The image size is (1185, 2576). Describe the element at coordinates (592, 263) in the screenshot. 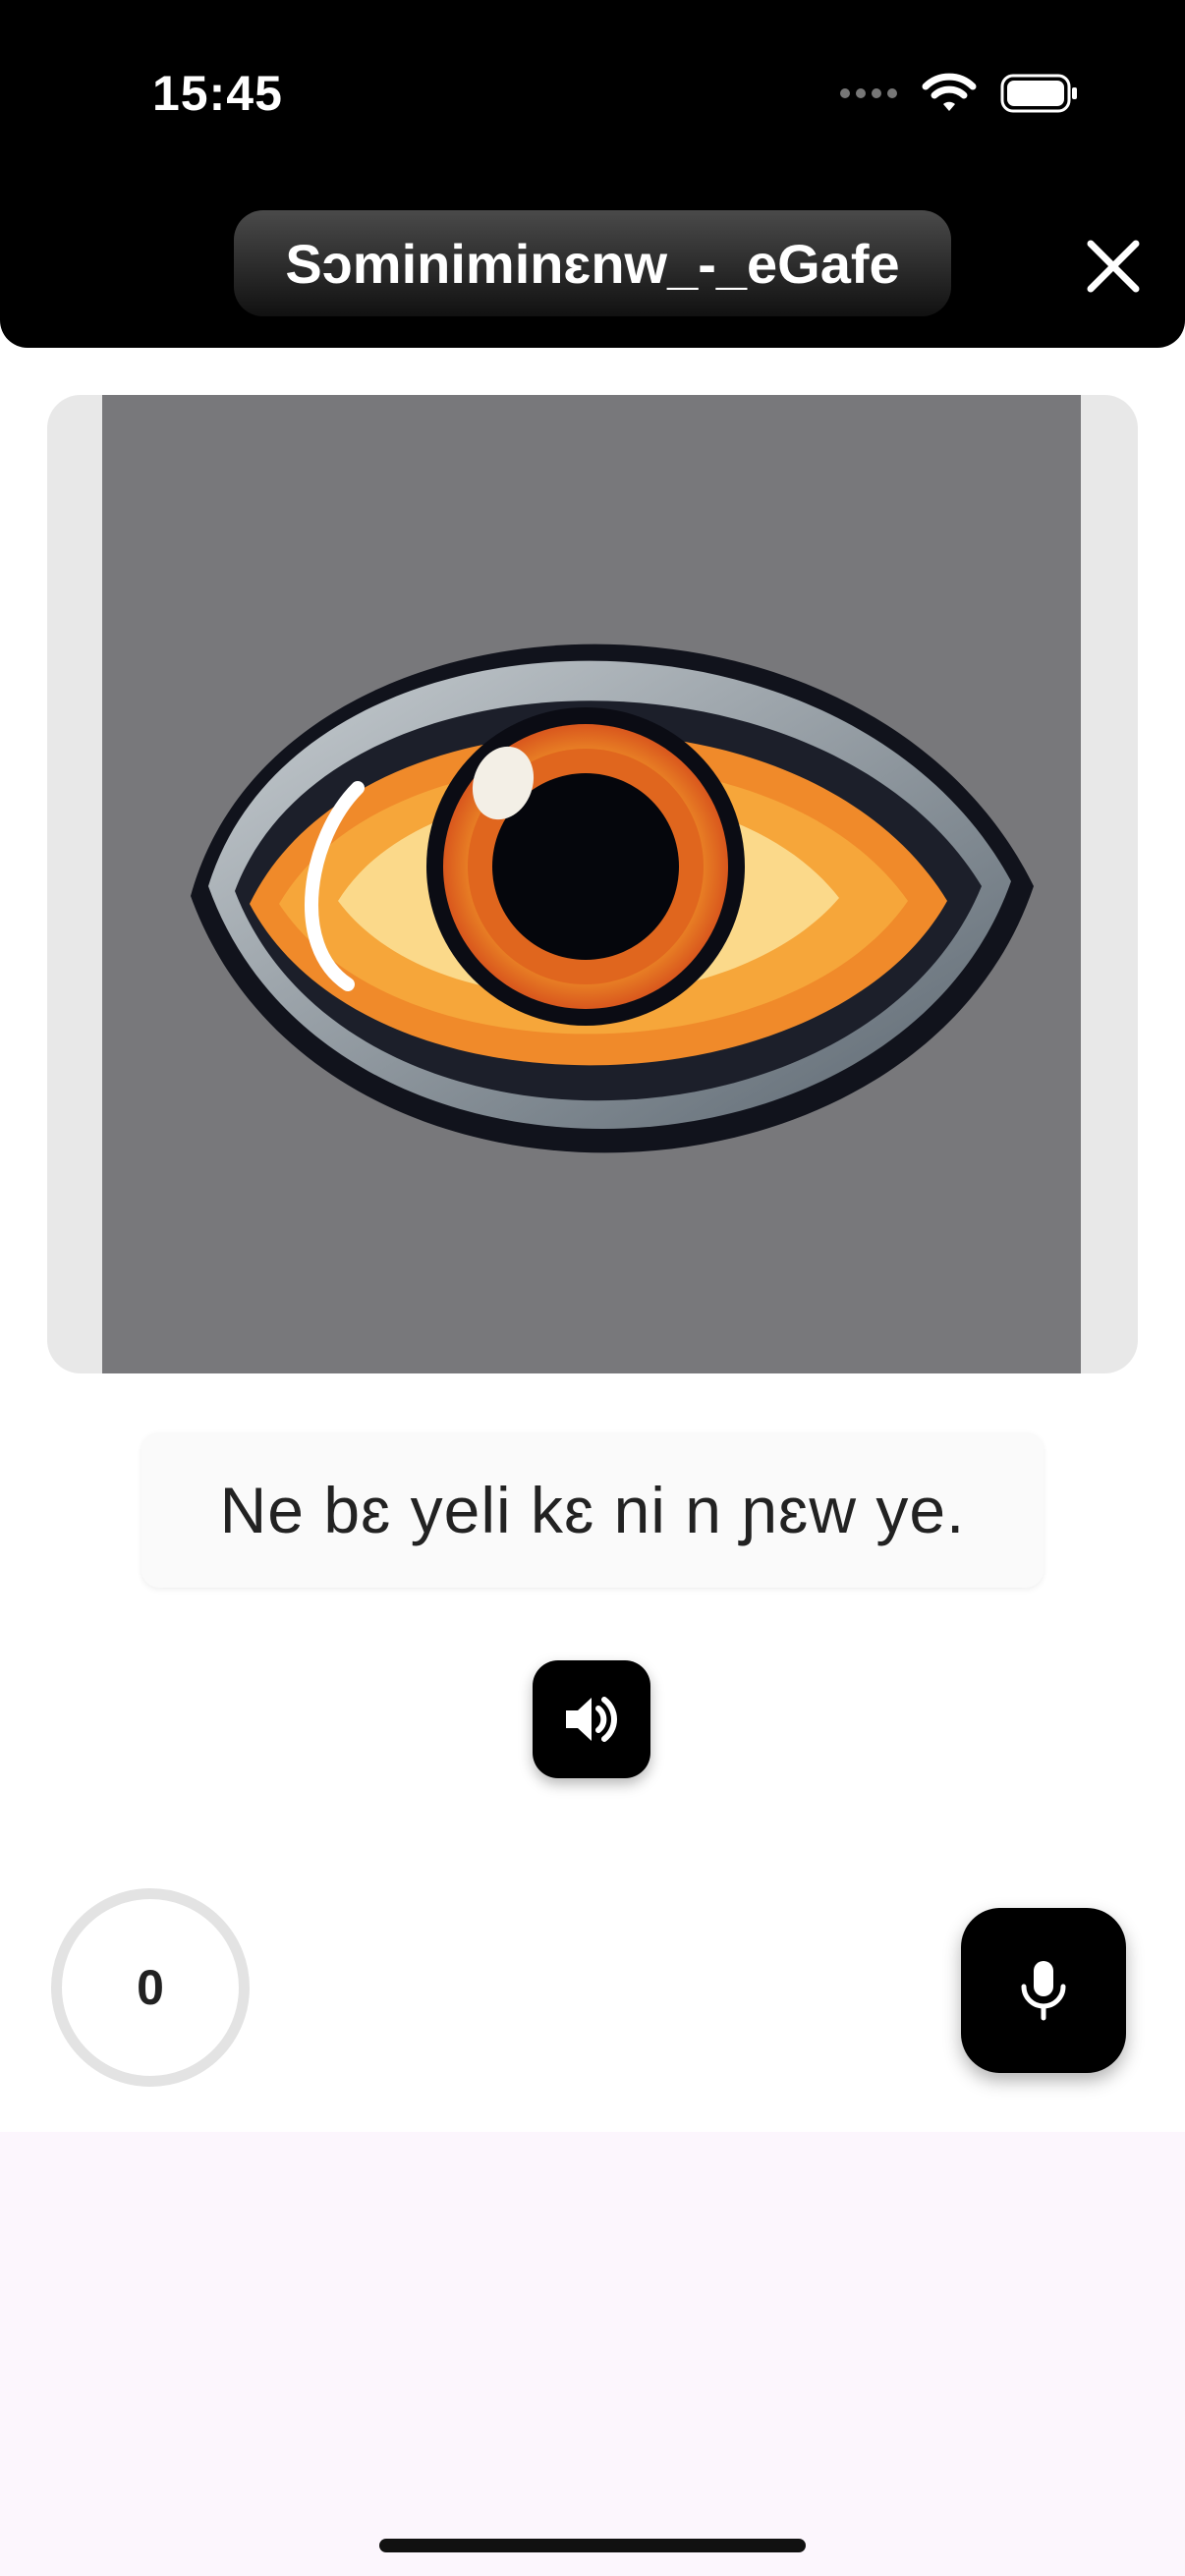

I see `lesson-title: Sɔminiminɛnw_-_eGafe` at that location.